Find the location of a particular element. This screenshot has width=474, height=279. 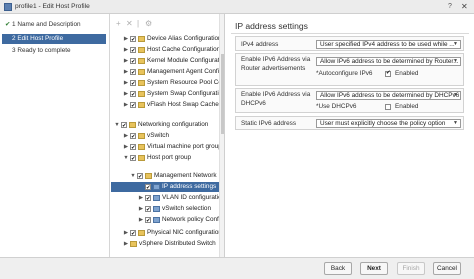

tree-item-networking-configuration: ▼ Networking configuration is located at coordinates (167, 125).